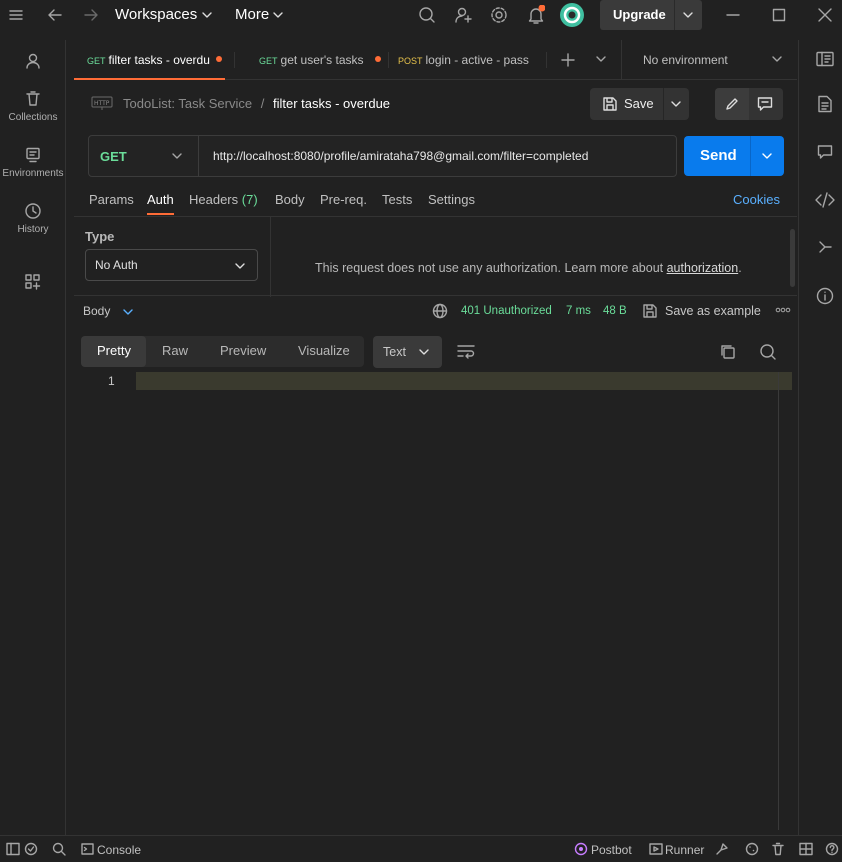 The height and width of the screenshot is (862, 842). I want to click on method-badge: POST, so click(410, 61).